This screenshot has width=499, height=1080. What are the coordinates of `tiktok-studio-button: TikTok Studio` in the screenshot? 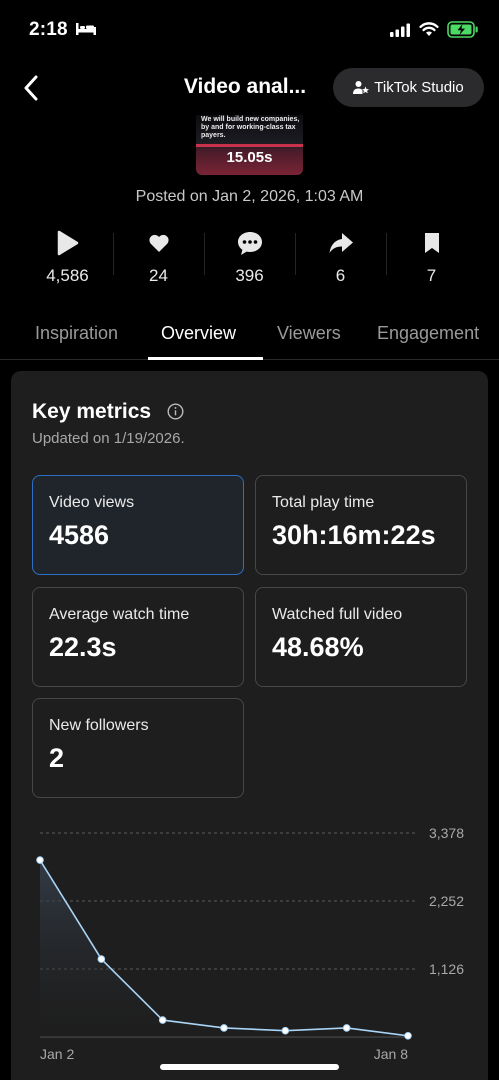 It's located at (408, 87).